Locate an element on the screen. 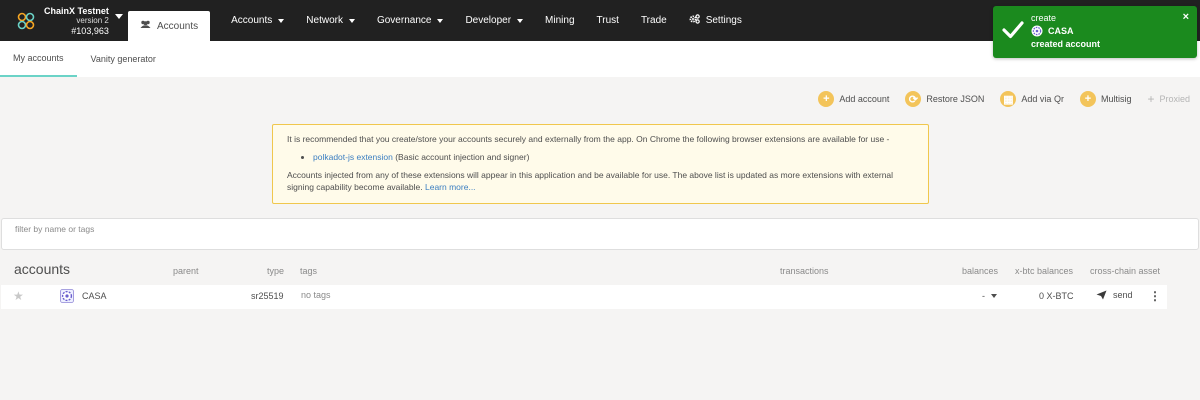 This screenshot has height=400, width=1200. send-button: send is located at coordinates (1114, 295).